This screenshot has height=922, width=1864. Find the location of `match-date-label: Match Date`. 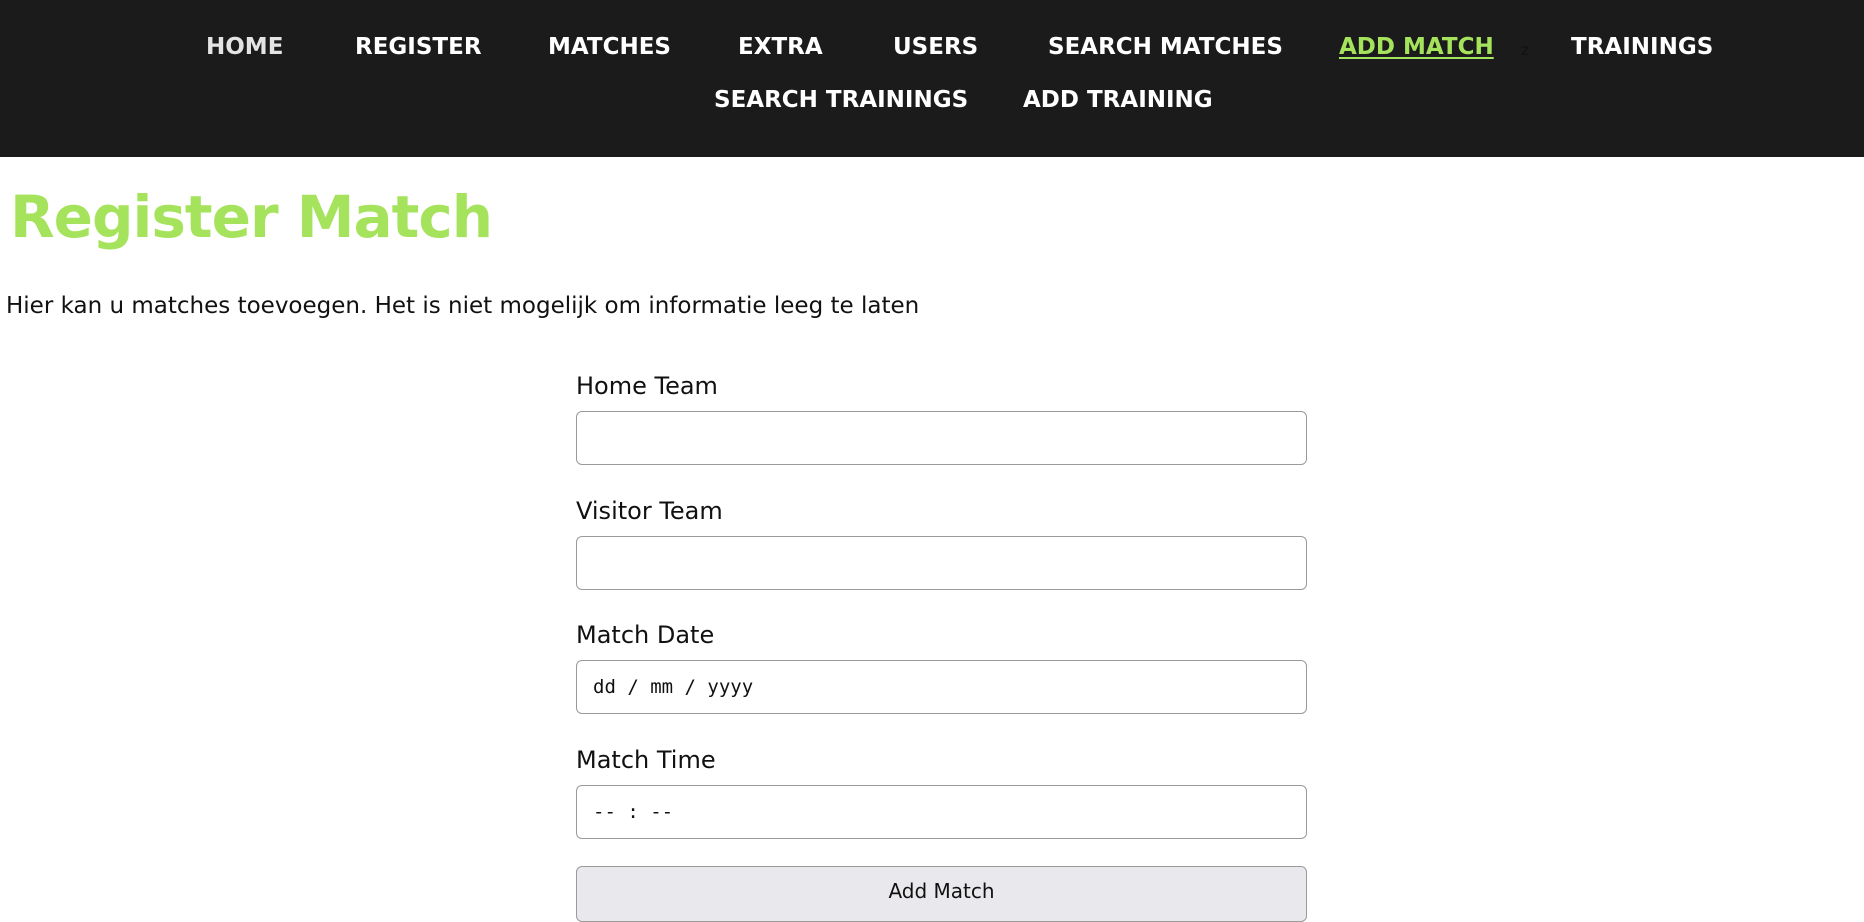

match-date-label: Match Date is located at coordinates (645, 635).